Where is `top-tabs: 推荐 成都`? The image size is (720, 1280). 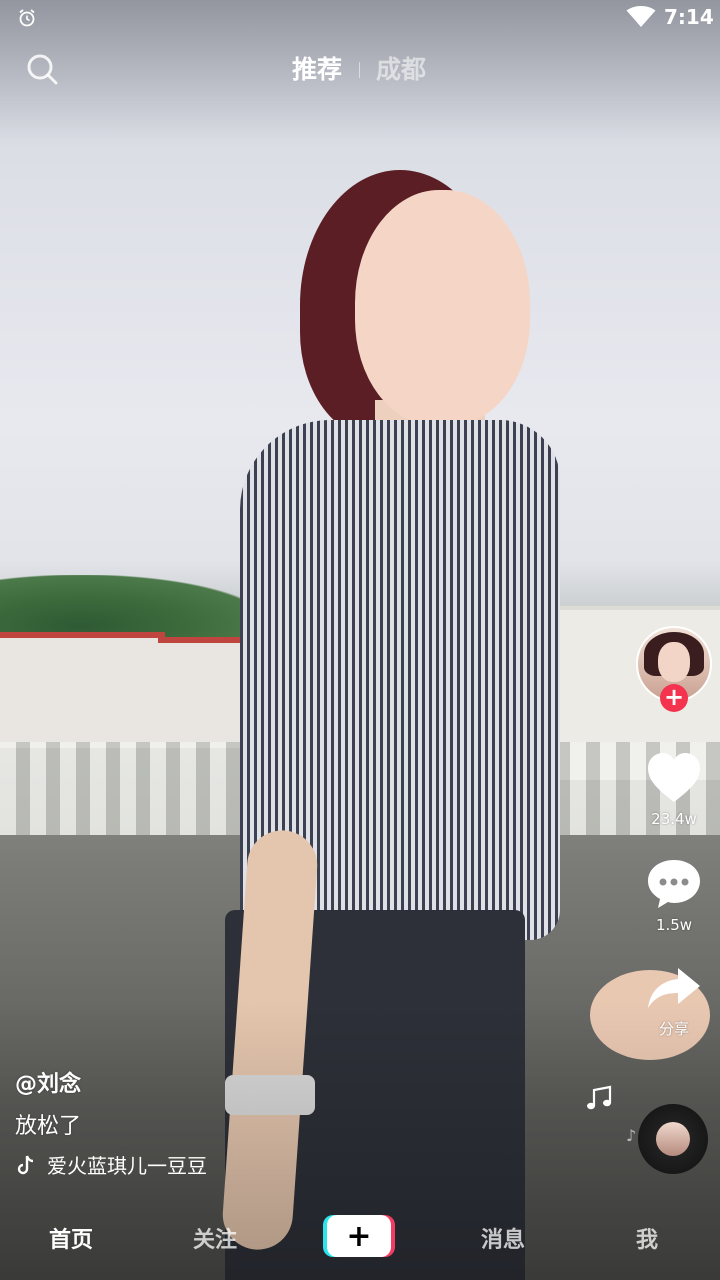
top-tabs: 推荐 成都 is located at coordinates (360, 70).